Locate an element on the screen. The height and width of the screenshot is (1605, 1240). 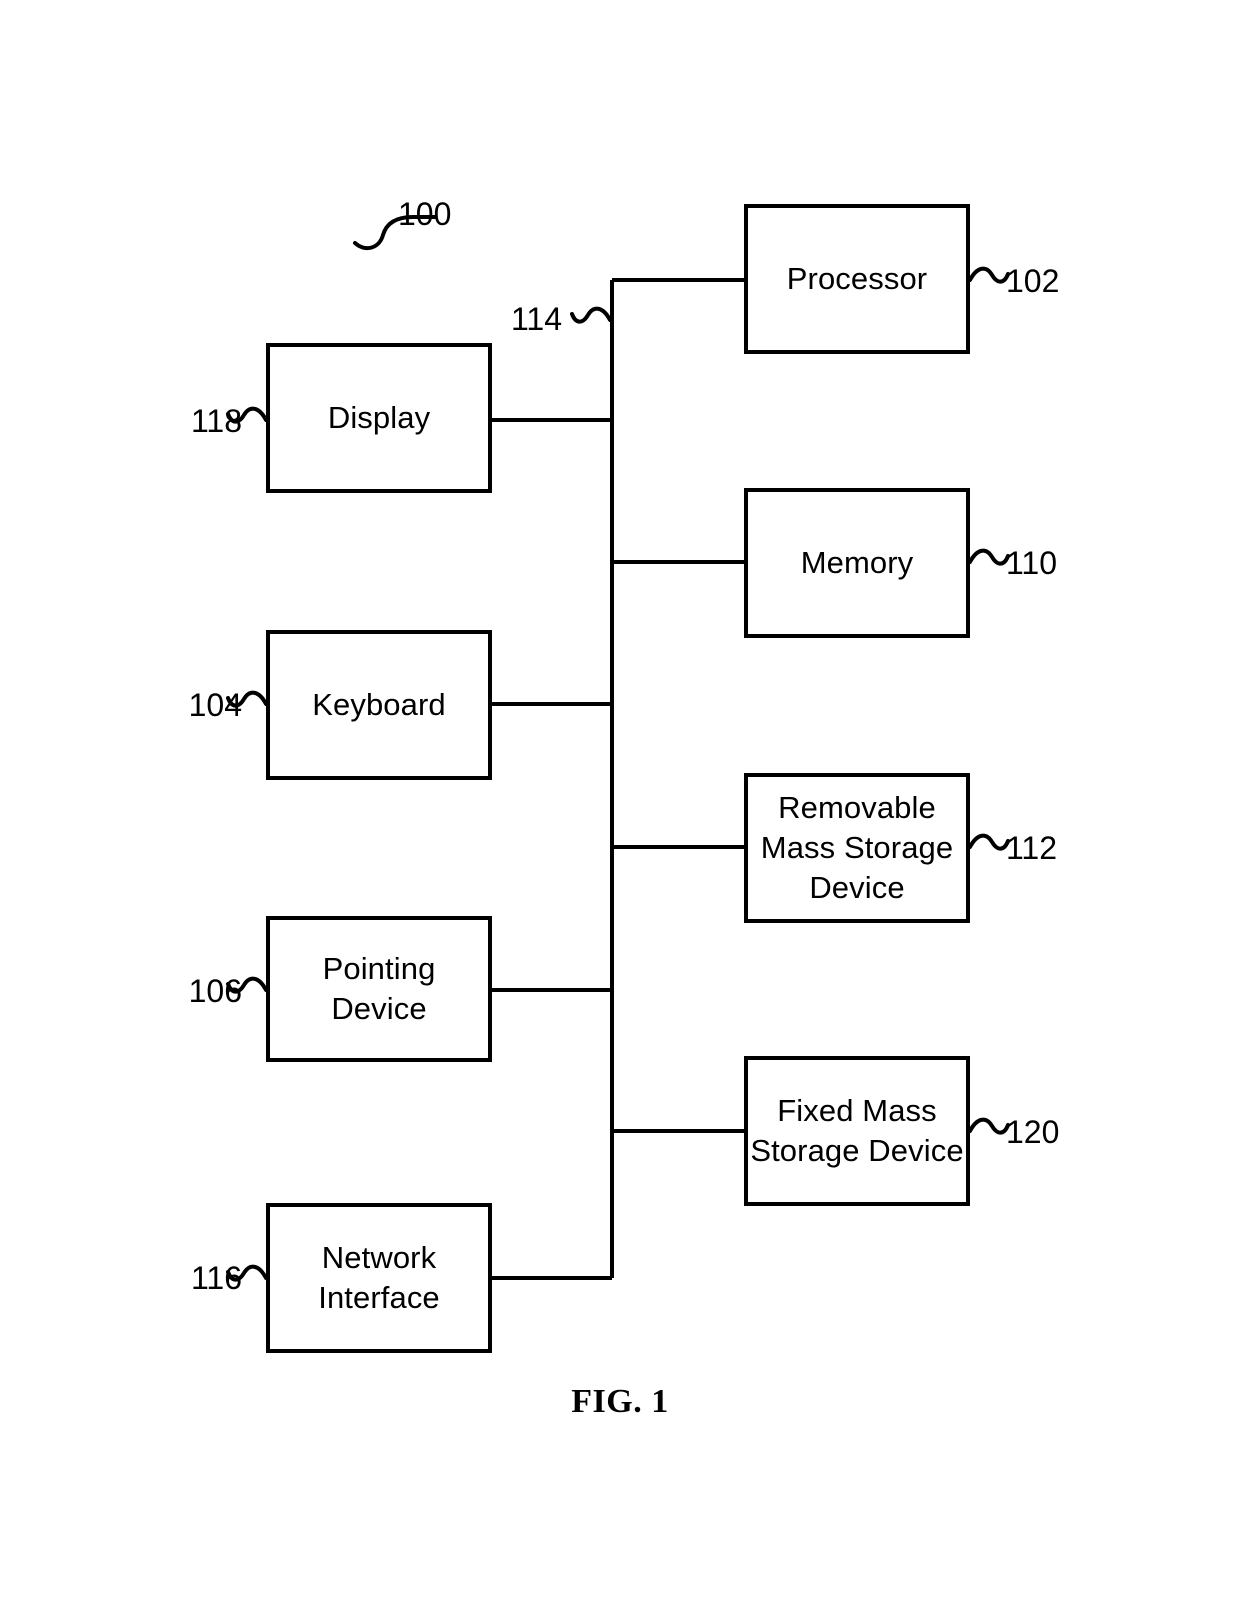
block-box-processor is located at coordinates (857, 279).